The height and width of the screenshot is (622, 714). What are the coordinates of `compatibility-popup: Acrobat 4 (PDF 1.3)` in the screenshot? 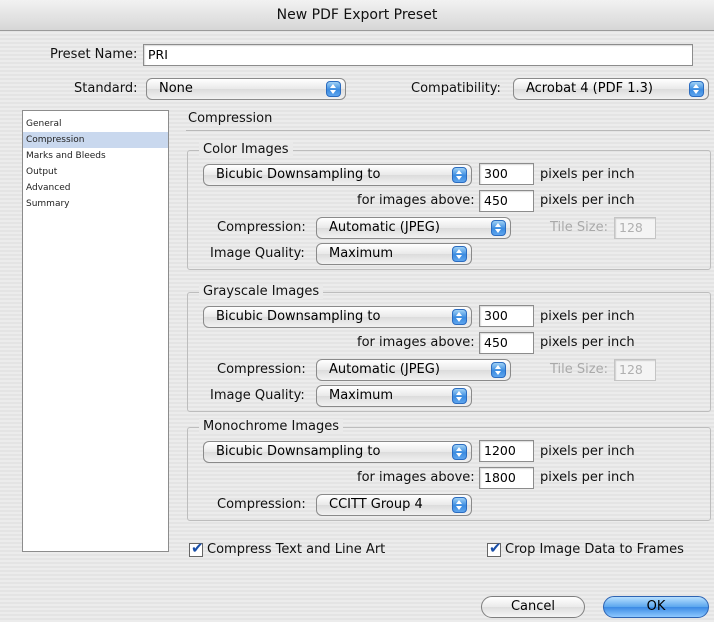 It's located at (611, 89).